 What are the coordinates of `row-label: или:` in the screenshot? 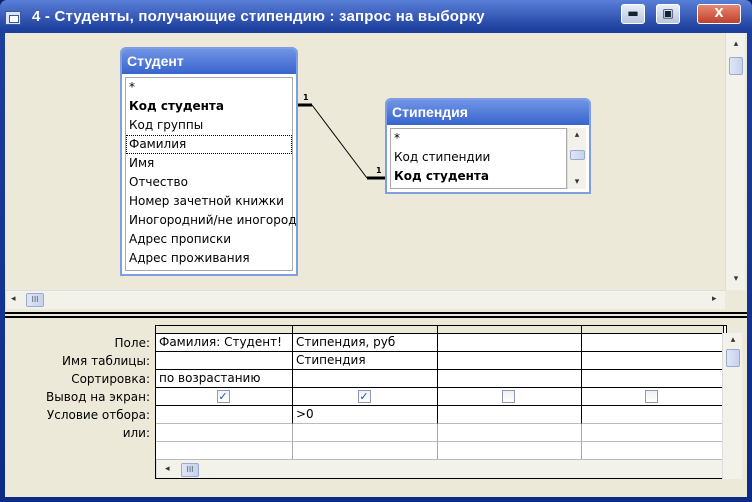 It's located at (136, 433).